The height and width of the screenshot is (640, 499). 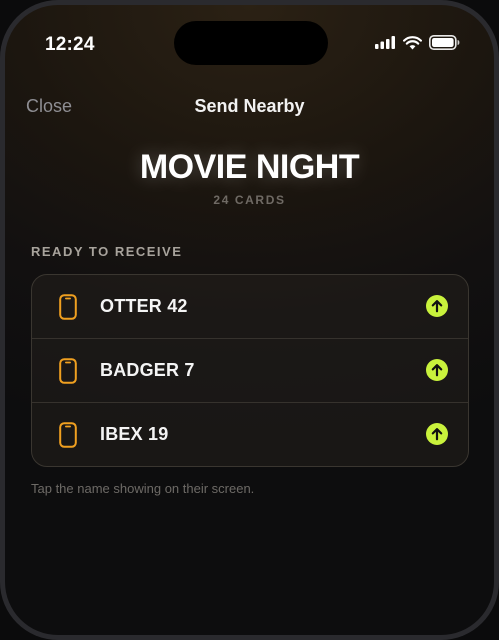 What do you see at coordinates (143, 488) in the screenshot?
I see `hint-text: Tap the name showing on their screen.` at bounding box center [143, 488].